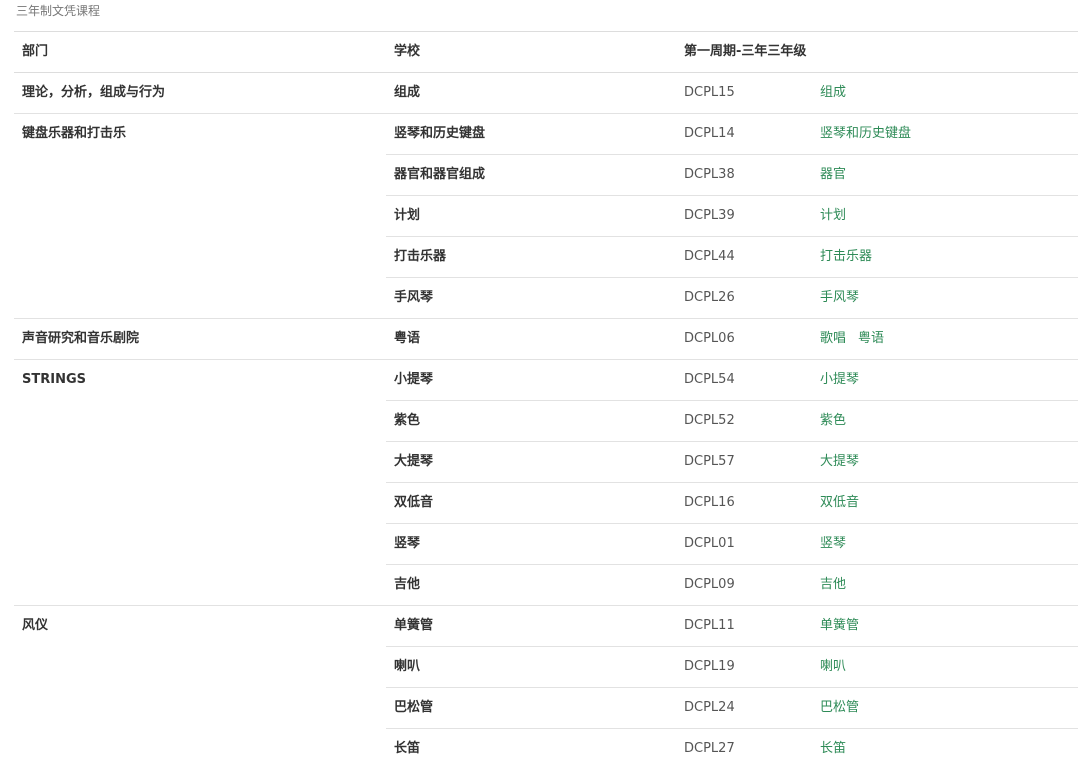  What do you see at coordinates (945, 749) in the screenshot?
I see `program-link-cell: 长笛` at bounding box center [945, 749].